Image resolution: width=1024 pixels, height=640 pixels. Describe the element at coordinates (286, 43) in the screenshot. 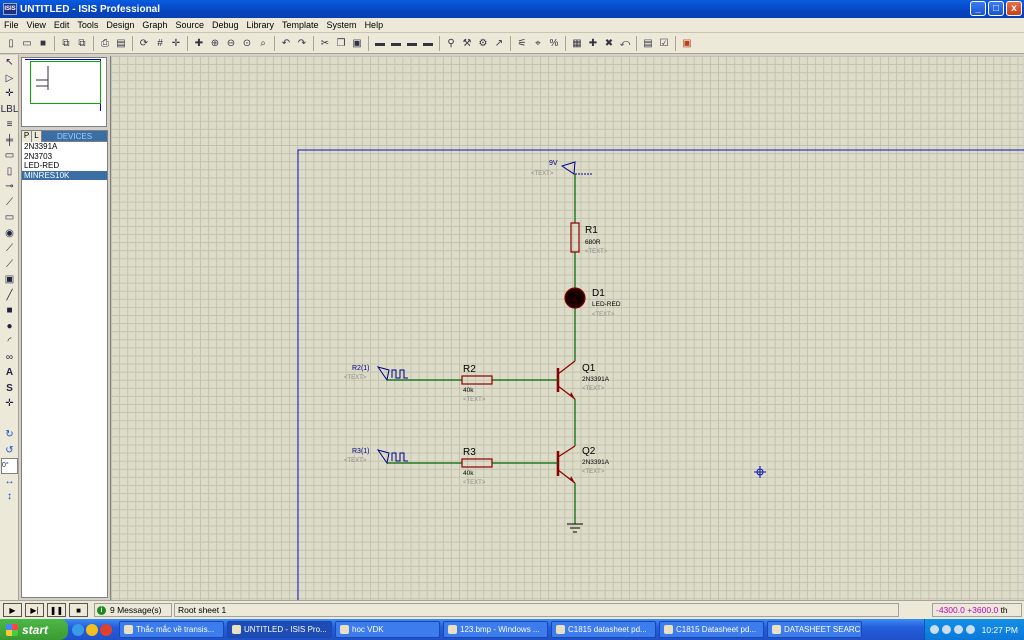

I see `undo-icon: ↶` at that location.